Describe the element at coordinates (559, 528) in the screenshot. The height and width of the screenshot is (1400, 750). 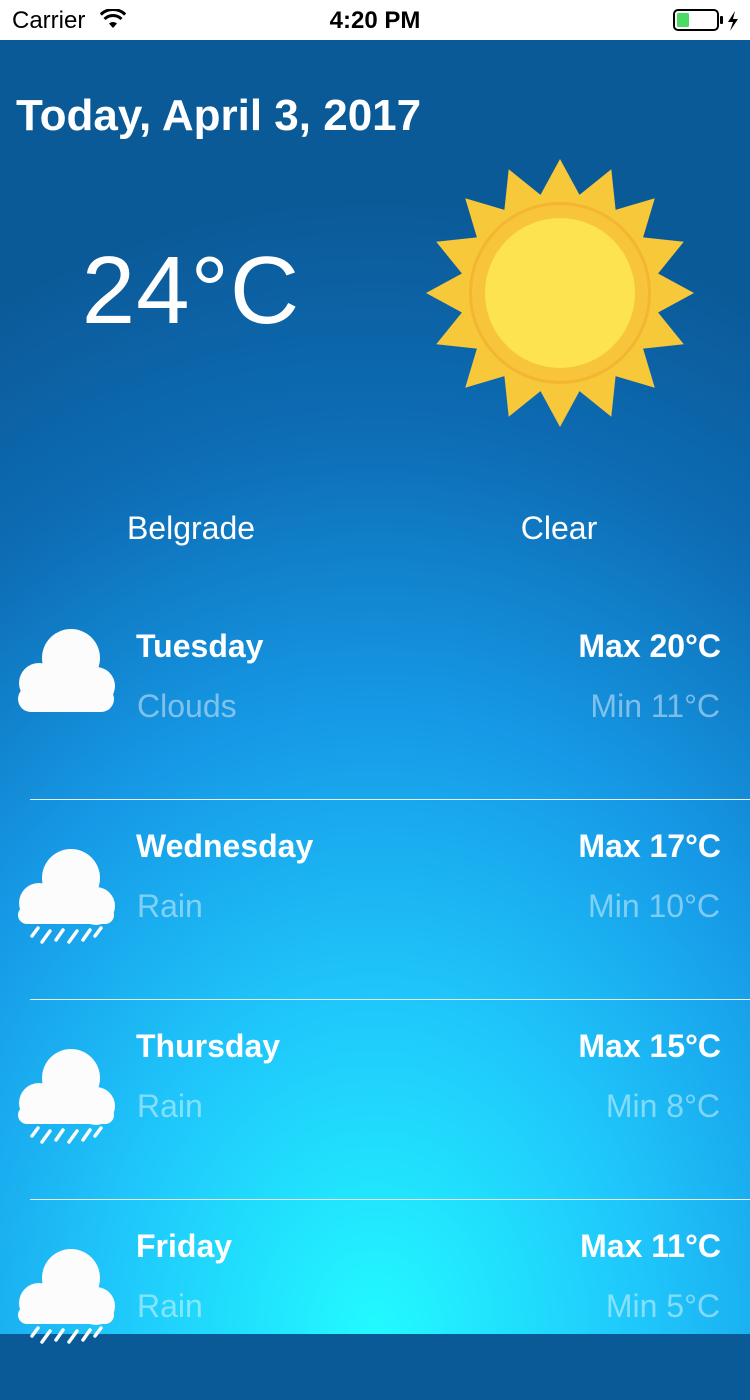
I see `condition-label: Clear` at that location.